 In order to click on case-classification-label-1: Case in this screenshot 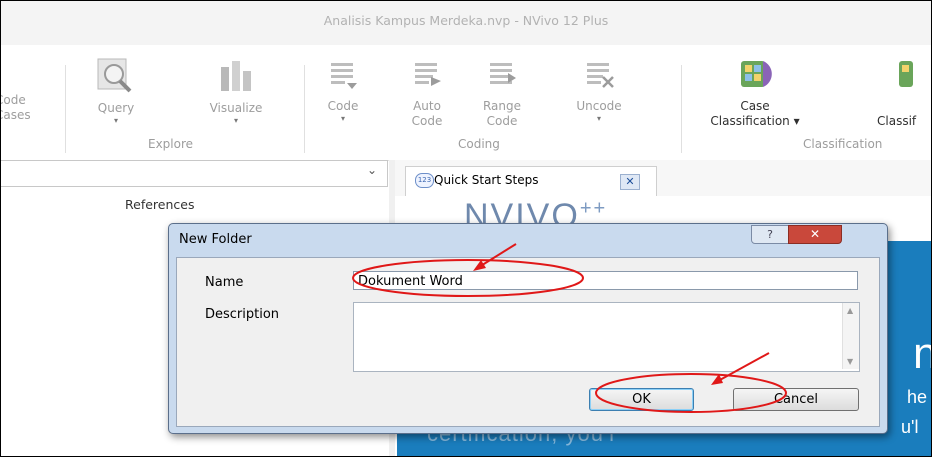, I will do `click(755, 106)`.